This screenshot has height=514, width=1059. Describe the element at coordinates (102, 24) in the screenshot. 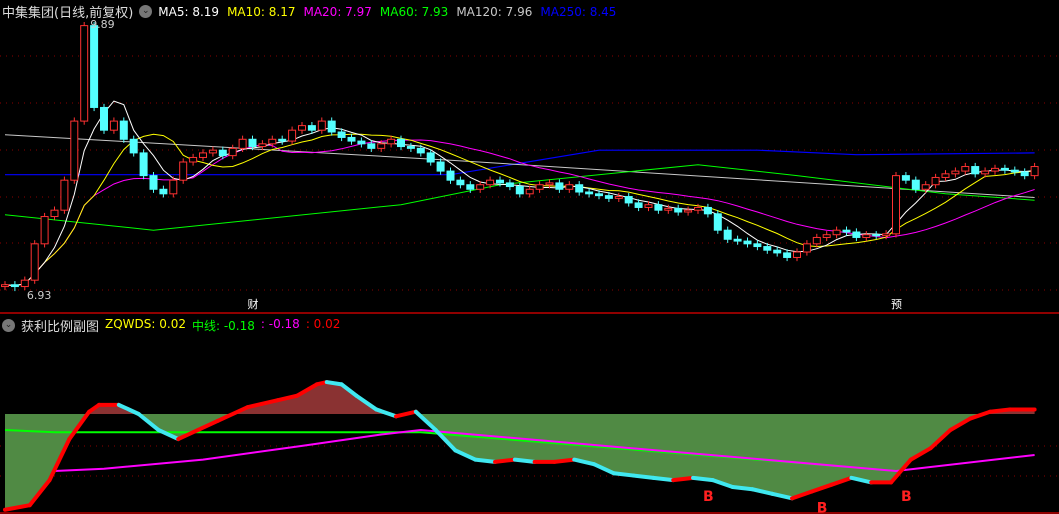

I see `max-price-label: 9.89` at that location.